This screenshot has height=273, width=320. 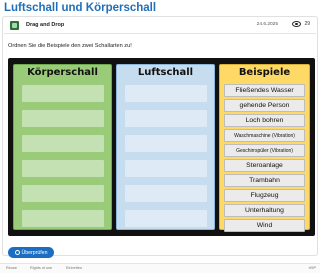 I want to click on drag-and-drop-app-icon, so click(x=14, y=25).